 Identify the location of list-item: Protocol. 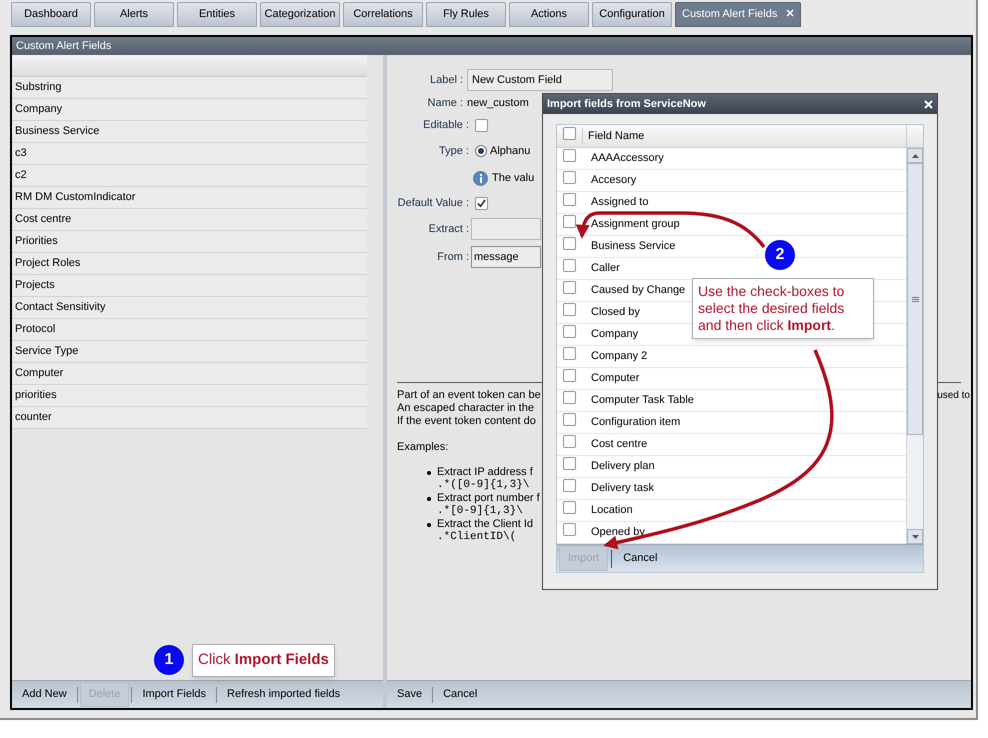
(189, 330).